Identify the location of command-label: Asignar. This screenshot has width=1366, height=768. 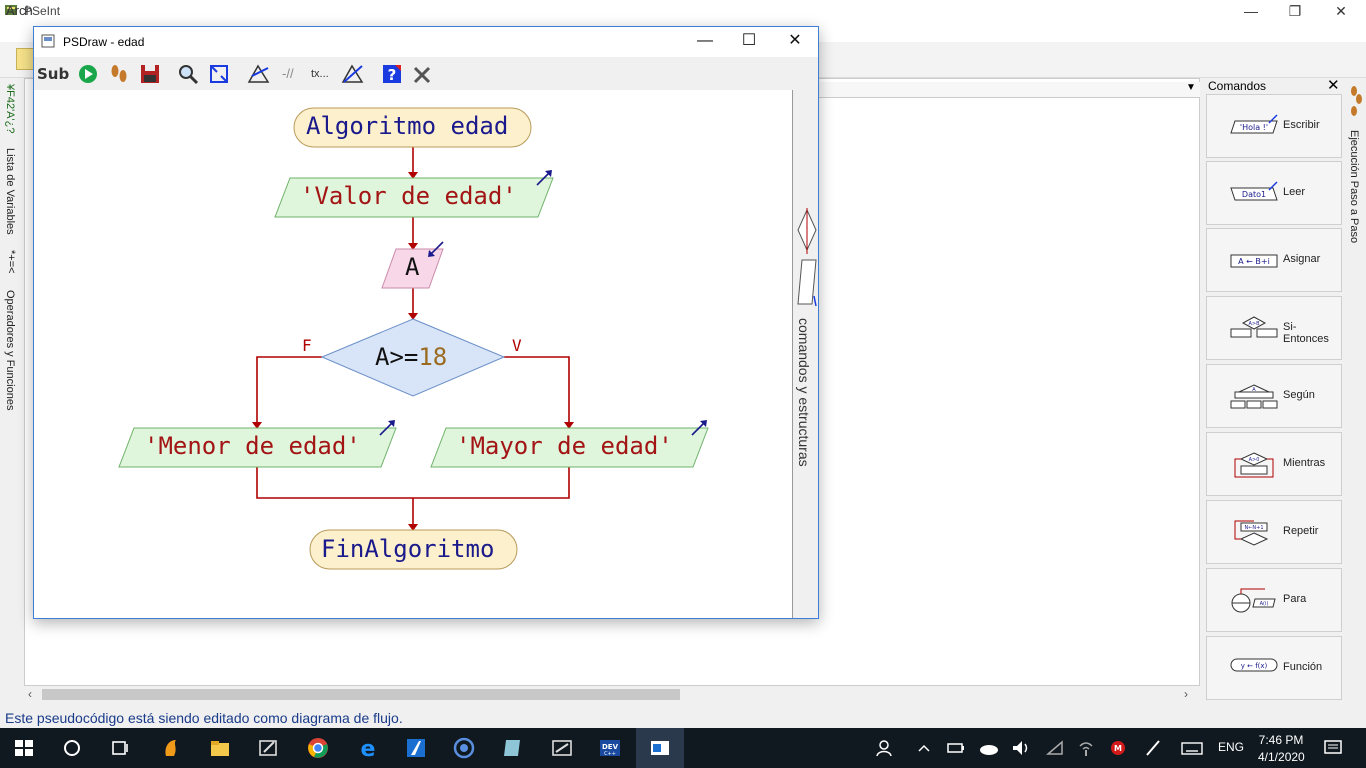
(1302, 259).